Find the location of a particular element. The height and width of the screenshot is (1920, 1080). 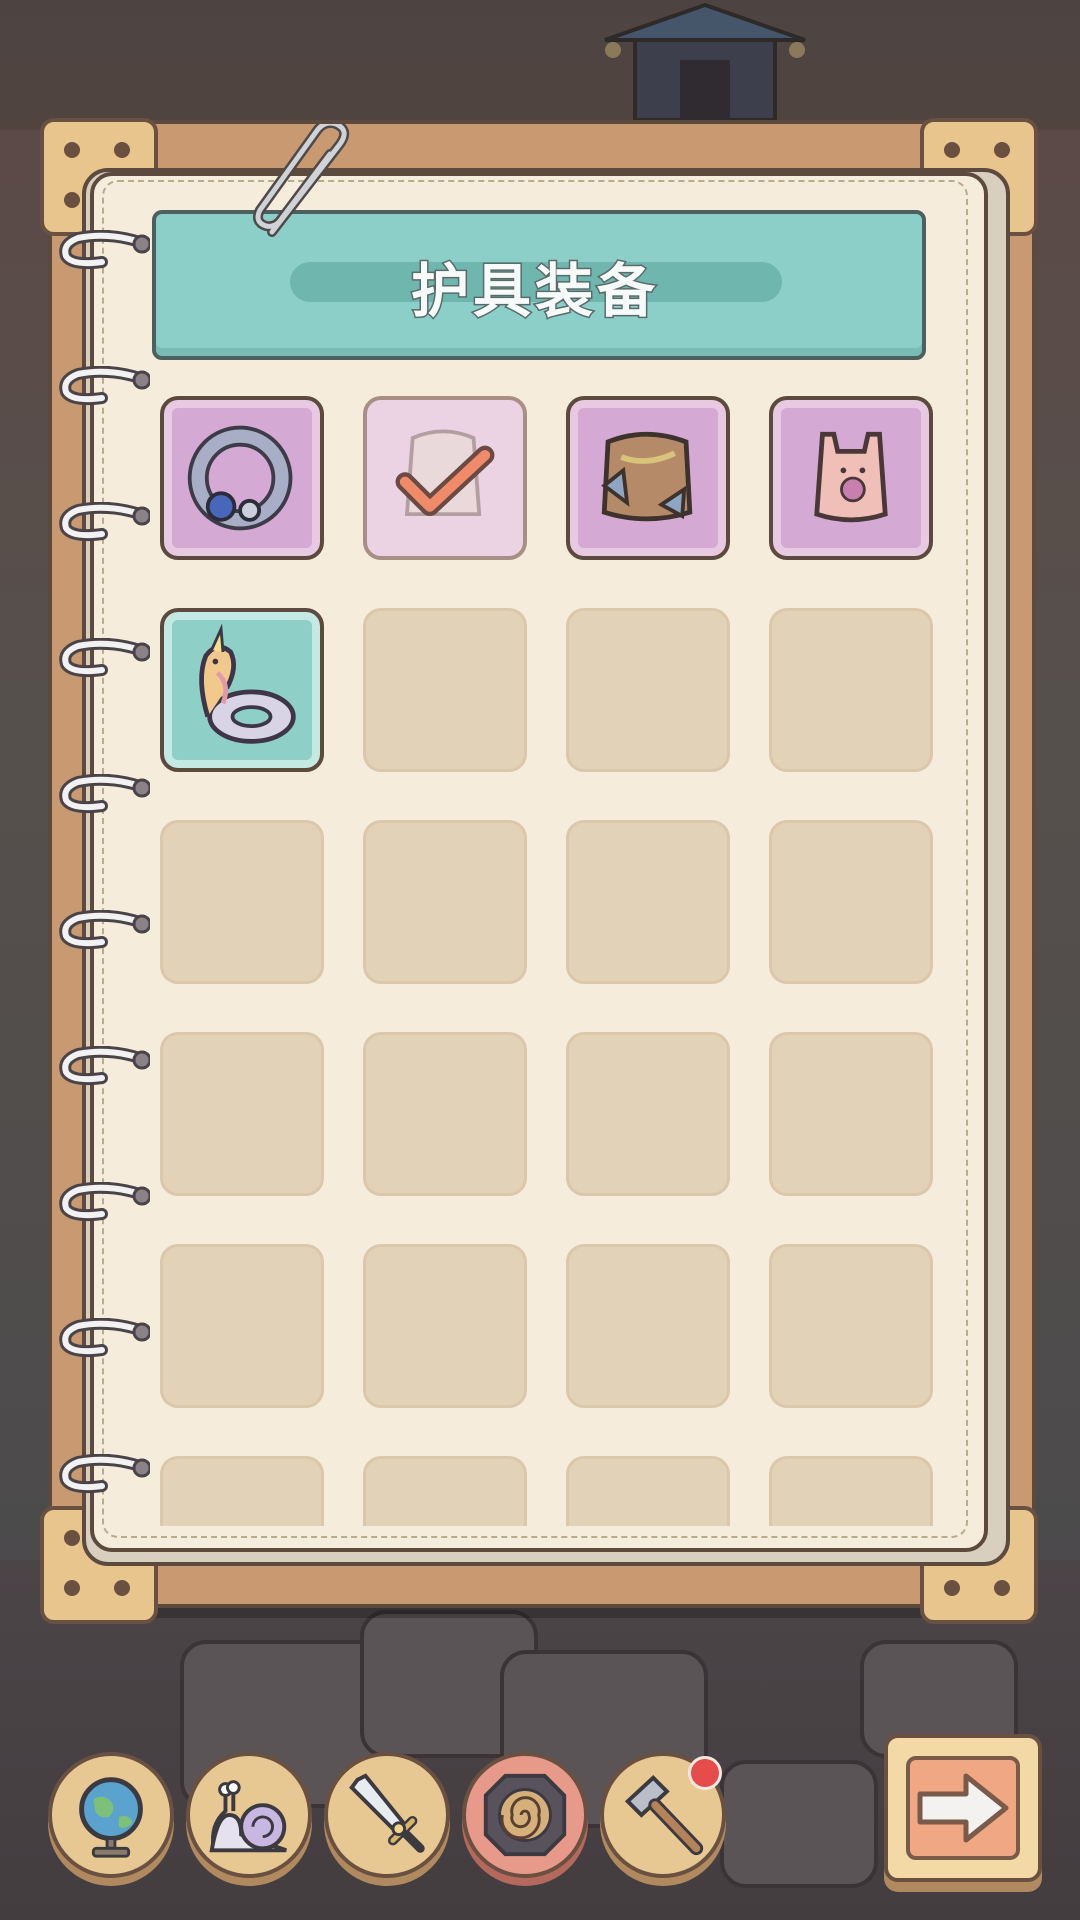

nav-globe-button is located at coordinates (111, 1815).